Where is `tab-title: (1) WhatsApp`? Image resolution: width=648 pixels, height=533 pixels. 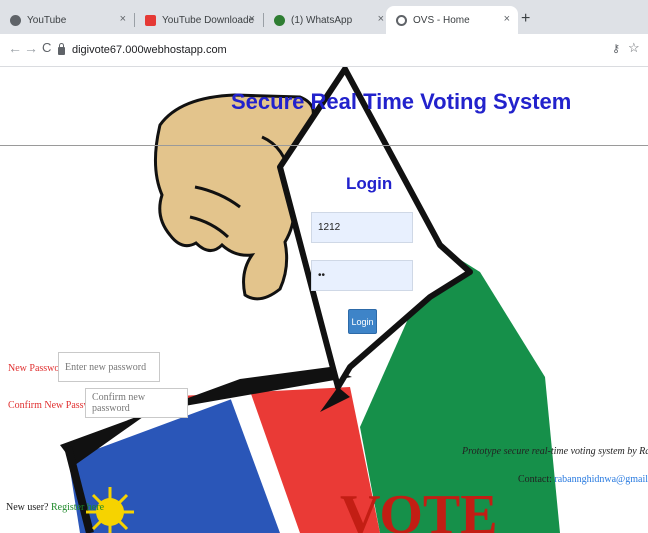
tab-title: (1) WhatsApp is located at coordinates (322, 20).